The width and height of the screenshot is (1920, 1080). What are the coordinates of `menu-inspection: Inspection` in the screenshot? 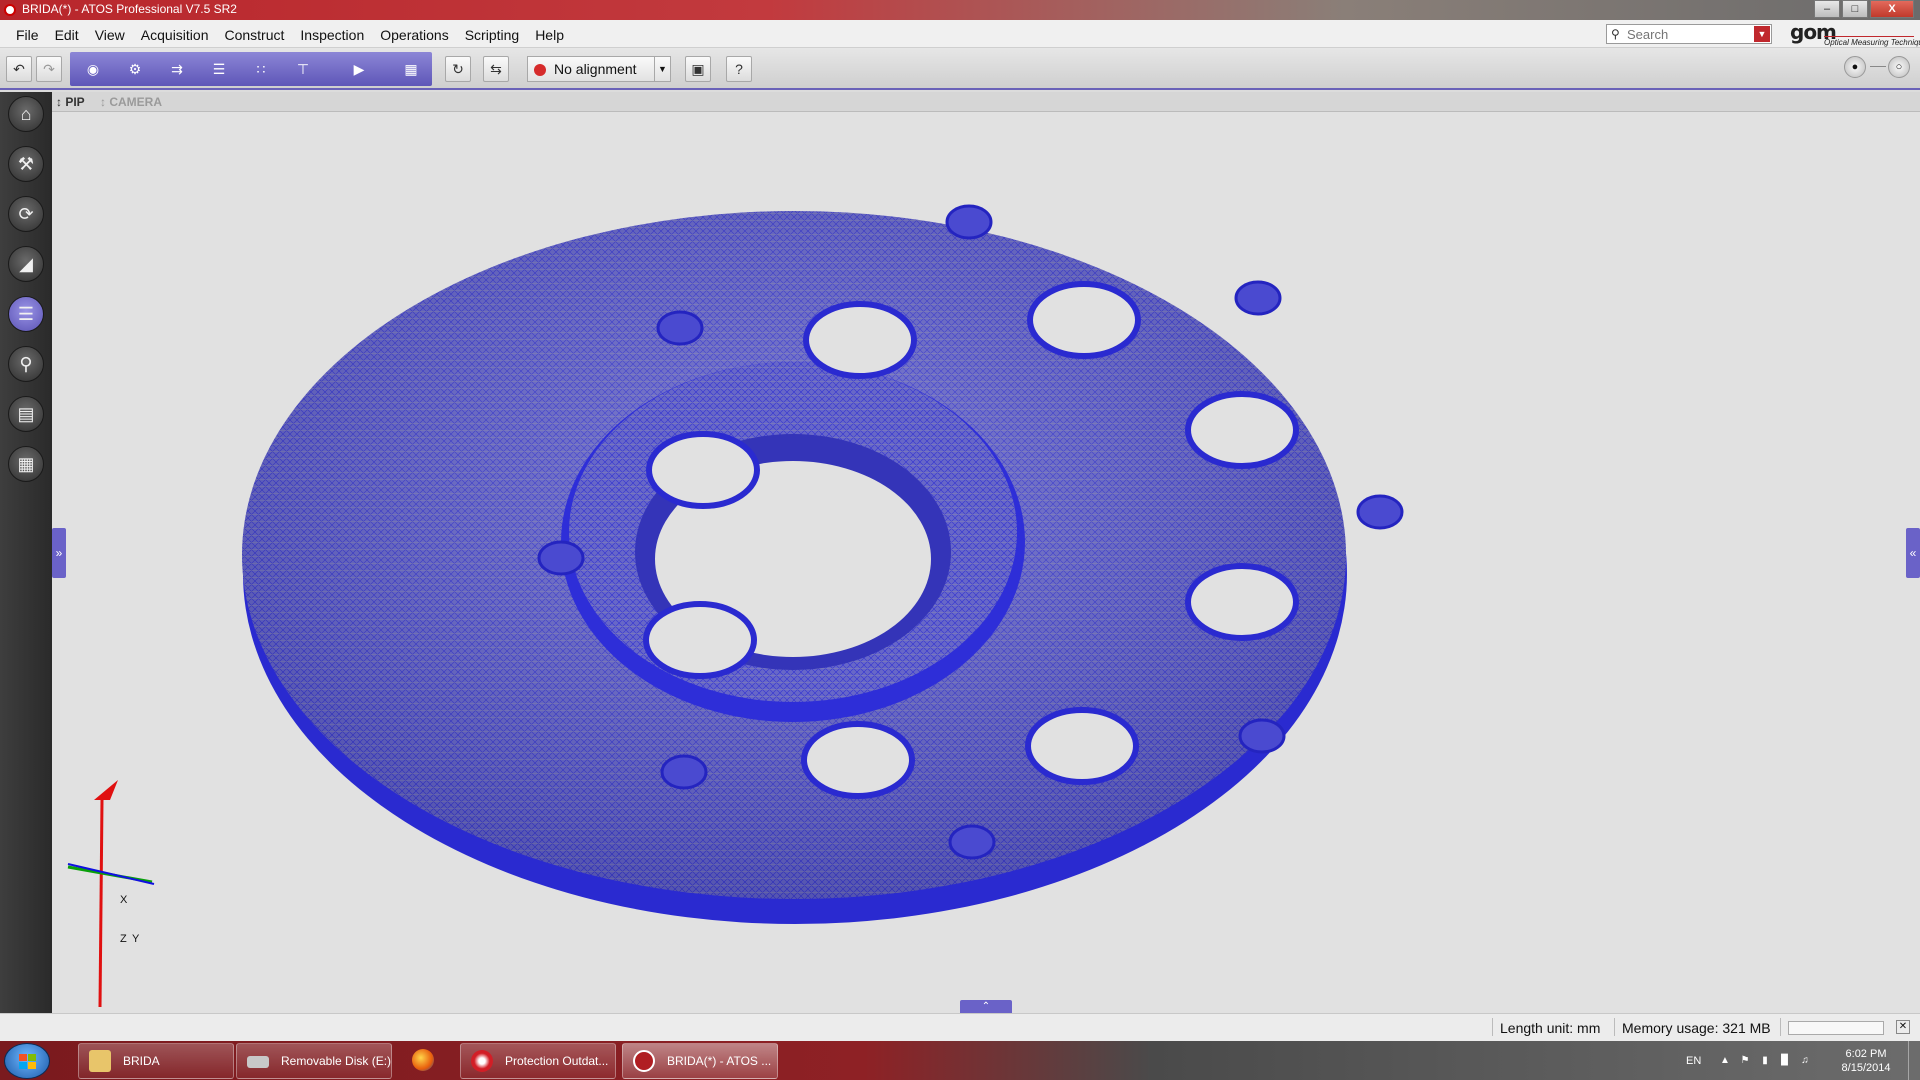 It's located at (332, 35).